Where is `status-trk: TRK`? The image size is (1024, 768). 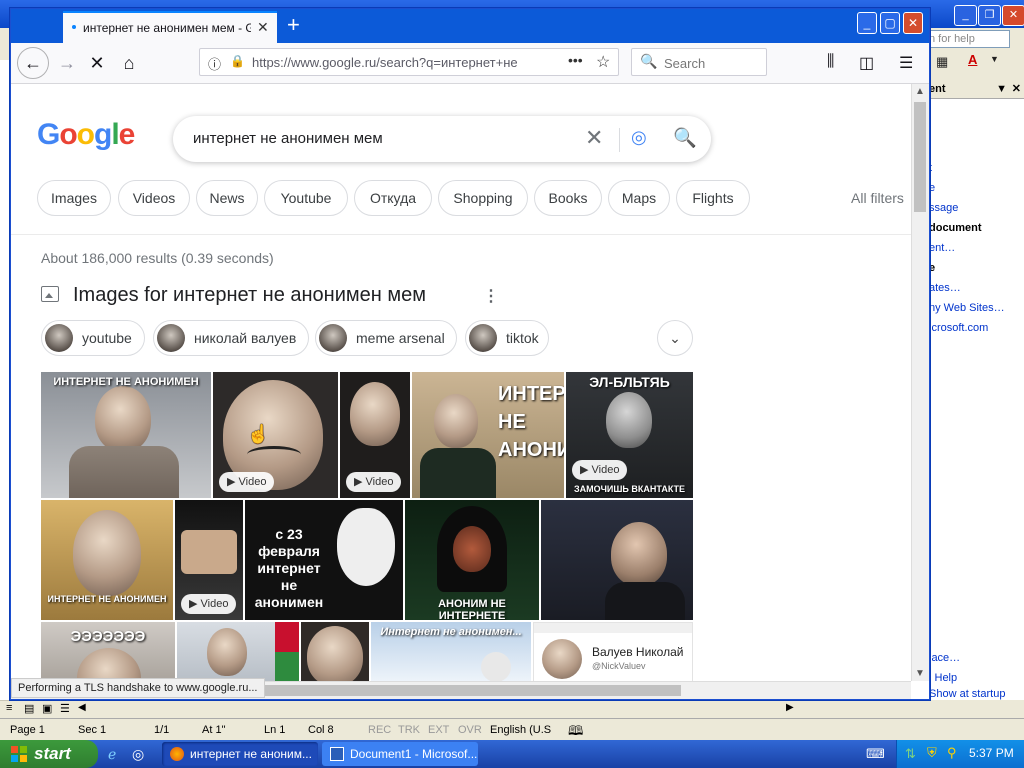
status-trk: TRK is located at coordinates (409, 730).